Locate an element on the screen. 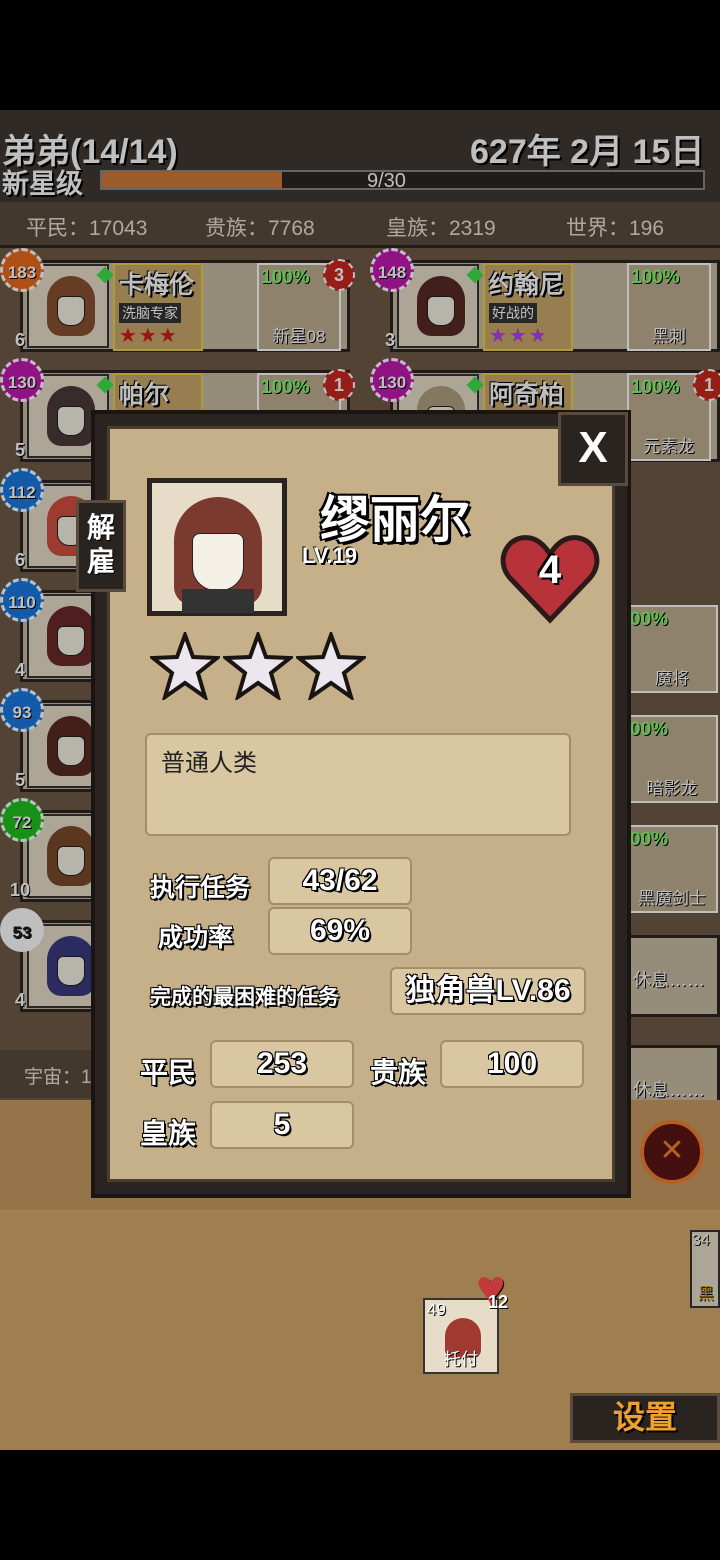  hero-description: 普通人类 is located at coordinates (358, 784).